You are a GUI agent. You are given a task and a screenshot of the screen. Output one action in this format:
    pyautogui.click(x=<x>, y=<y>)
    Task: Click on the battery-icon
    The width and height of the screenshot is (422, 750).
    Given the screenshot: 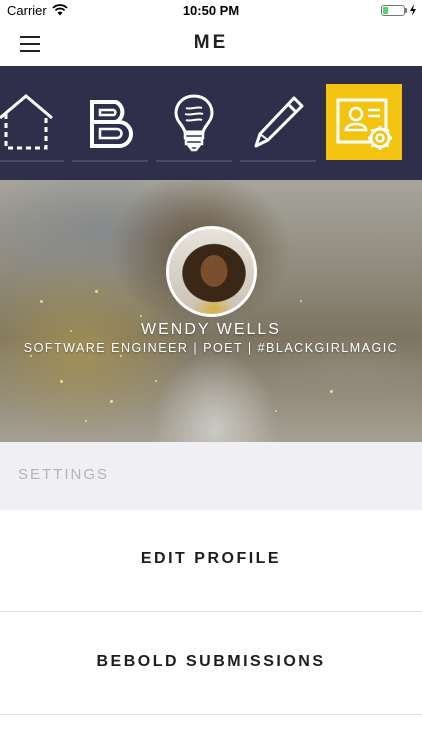 What is the action you would take?
    pyautogui.click(x=393, y=10)
    